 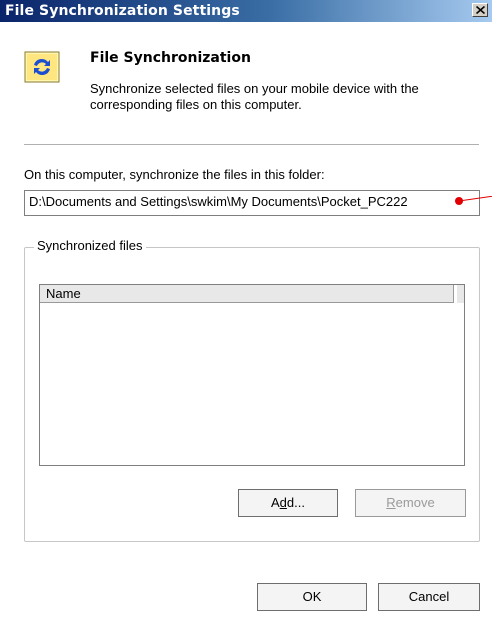 I want to click on window-title: File Synchronization Settings, so click(x=122, y=11).